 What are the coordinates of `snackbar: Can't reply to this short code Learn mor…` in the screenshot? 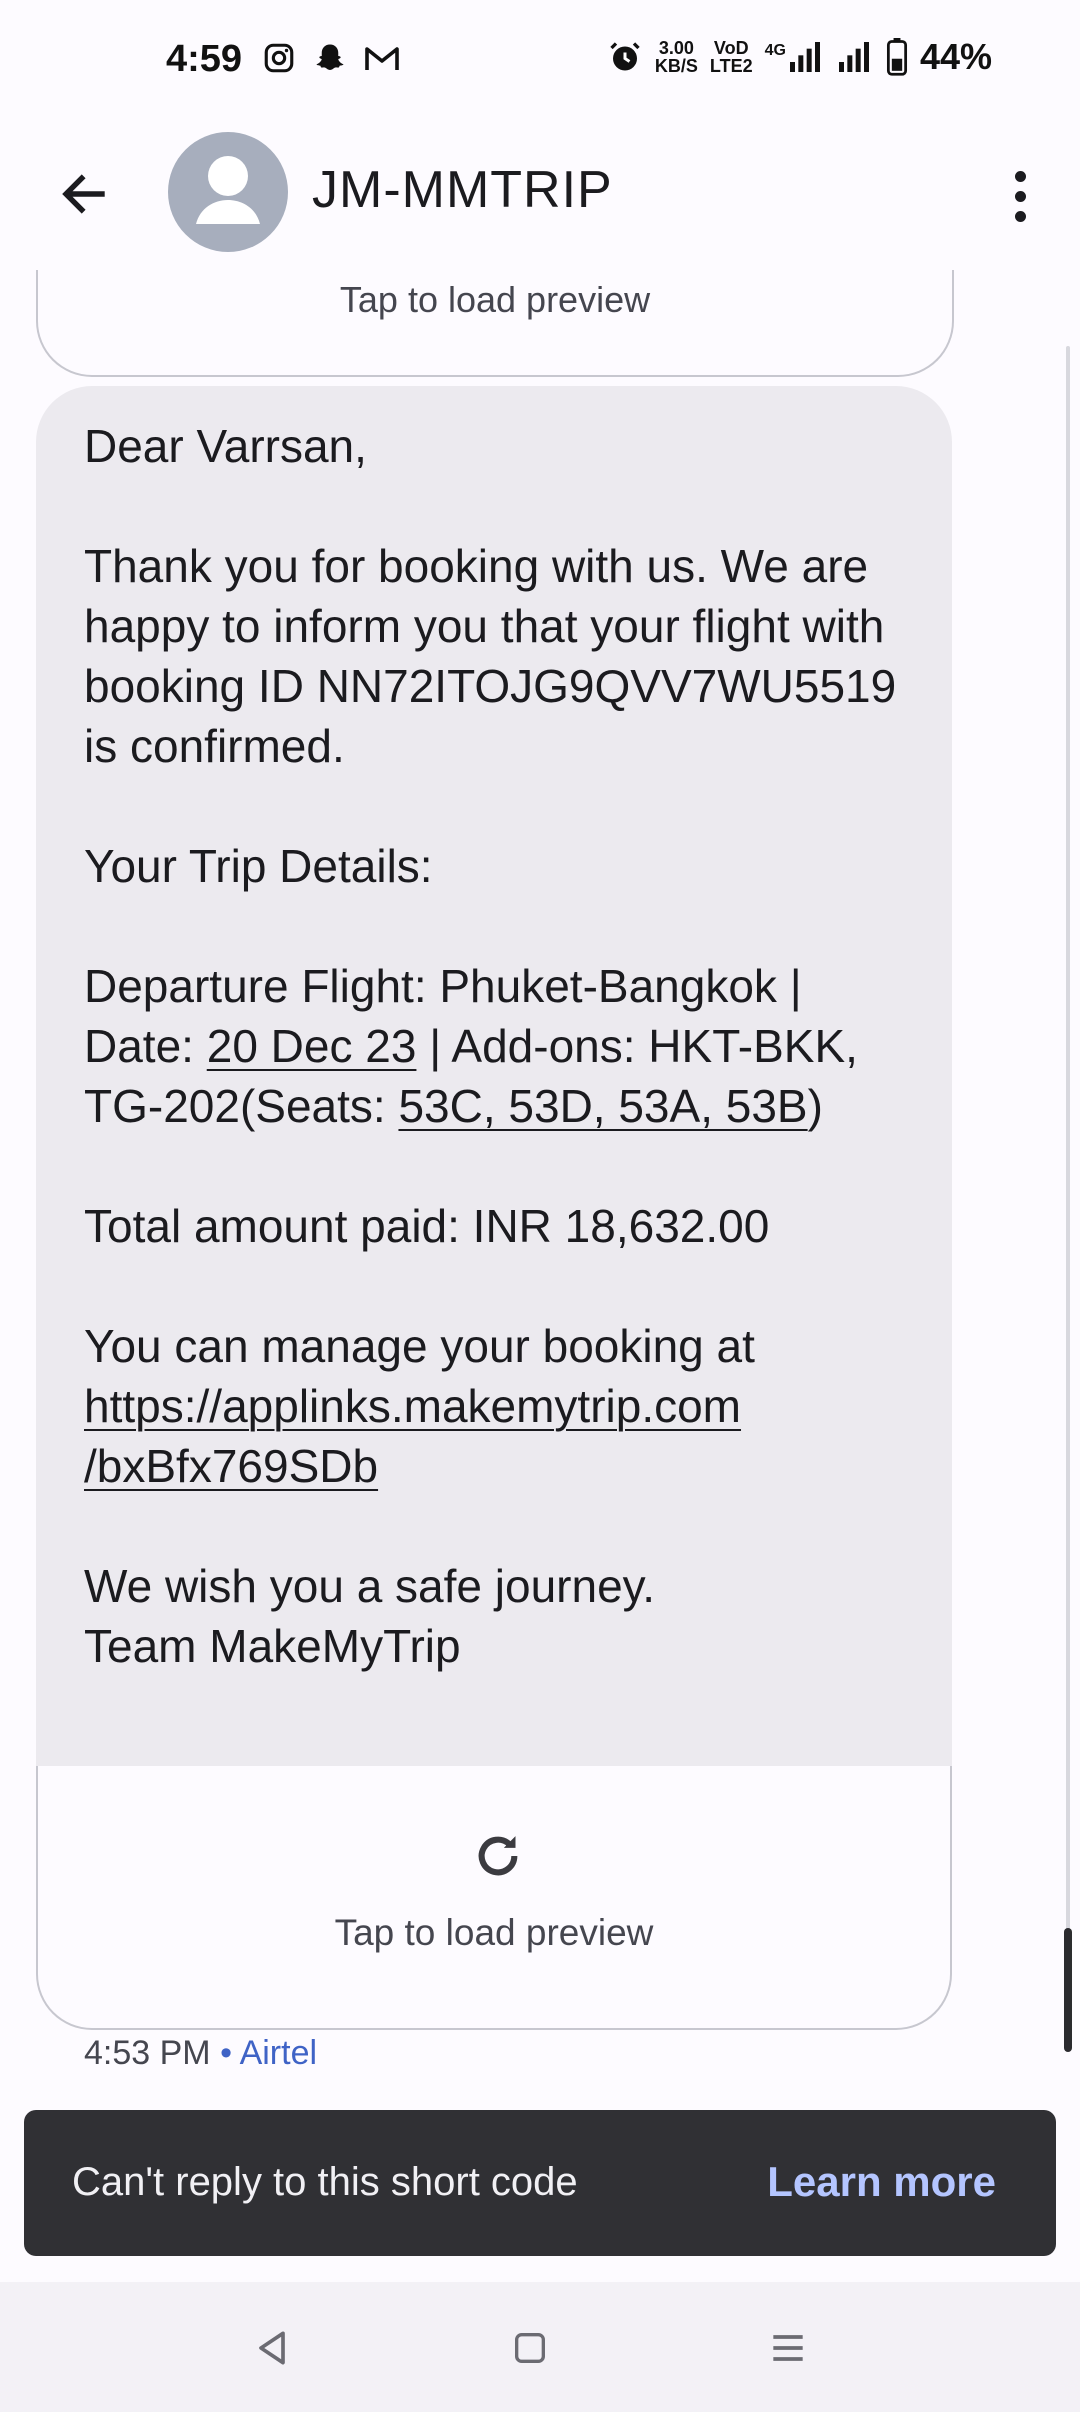 It's located at (540, 2183).